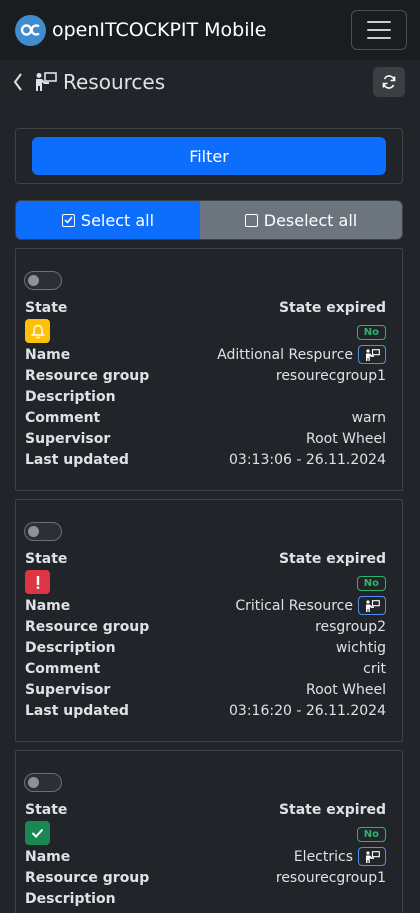 This screenshot has width=420, height=913. What do you see at coordinates (37, 833) in the screenshot?
I see `check-icon` at bounding box center [37, 833].